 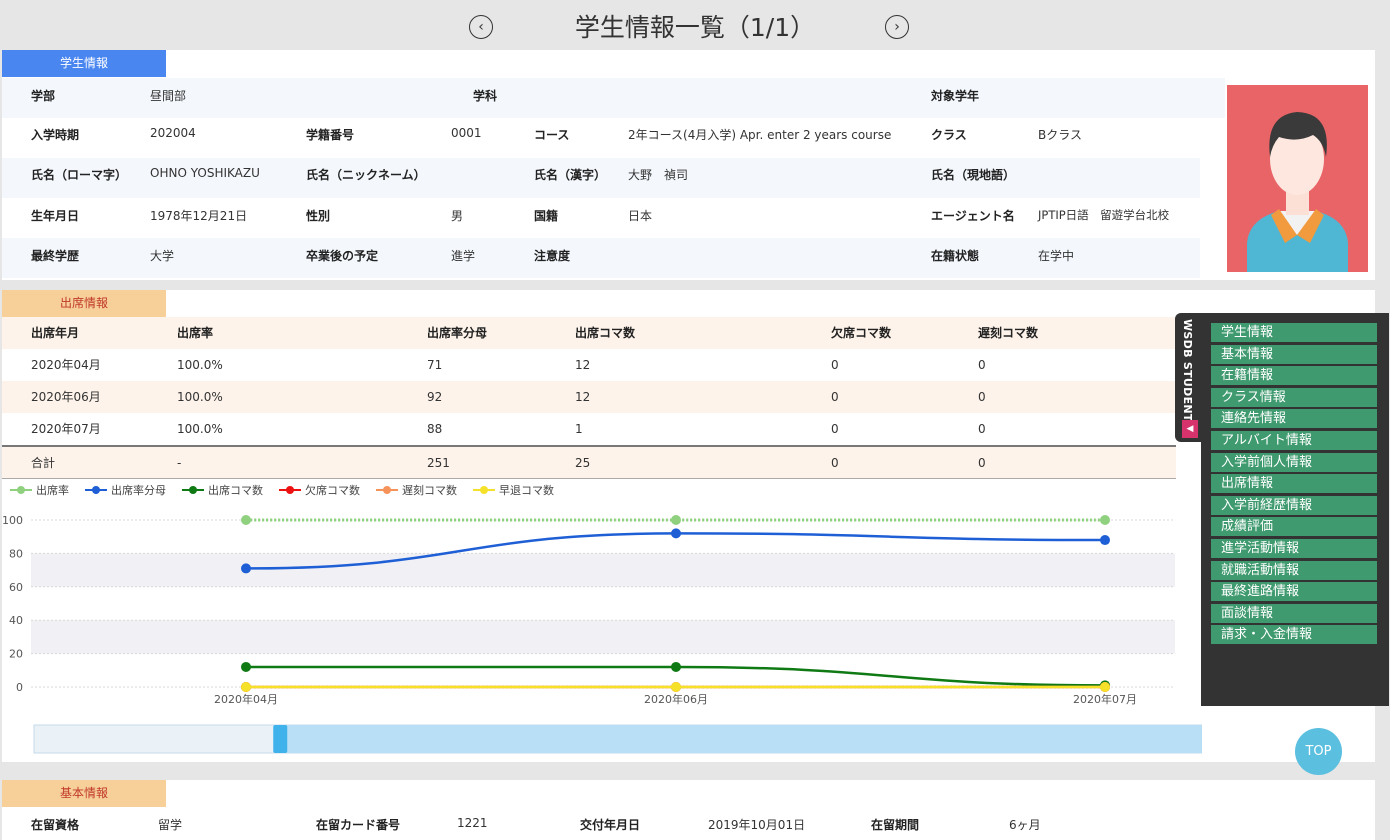 I want to click on y-tick-label: 20, so click(x=16, y=654).